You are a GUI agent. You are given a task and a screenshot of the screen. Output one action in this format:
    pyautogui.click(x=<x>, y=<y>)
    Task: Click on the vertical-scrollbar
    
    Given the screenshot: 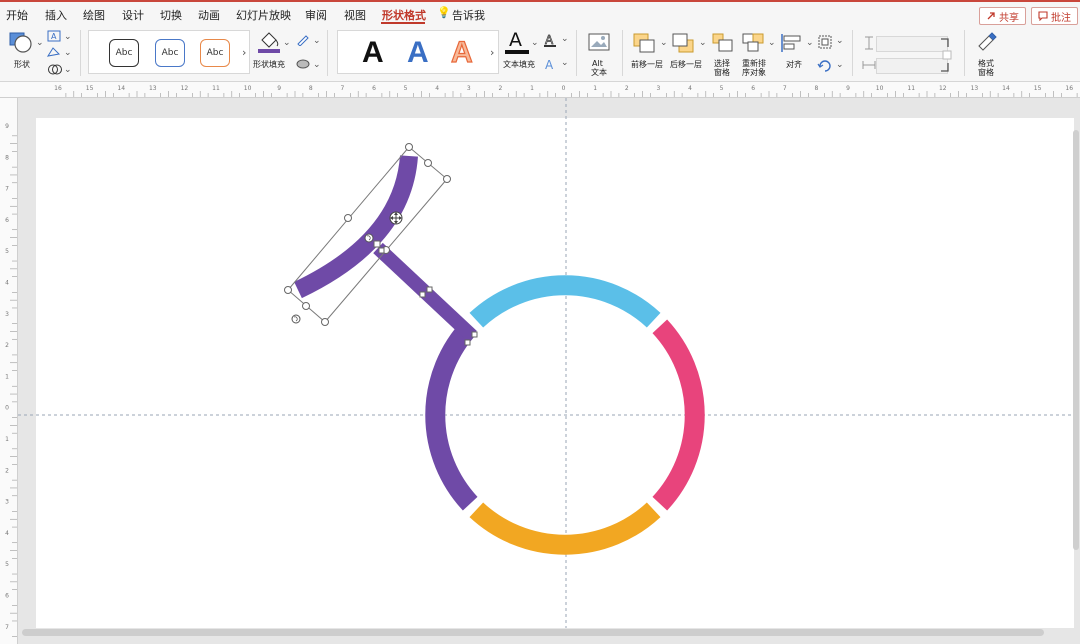 What is the action you would take?
    pyautogui.click(x=1076, y=340)
    